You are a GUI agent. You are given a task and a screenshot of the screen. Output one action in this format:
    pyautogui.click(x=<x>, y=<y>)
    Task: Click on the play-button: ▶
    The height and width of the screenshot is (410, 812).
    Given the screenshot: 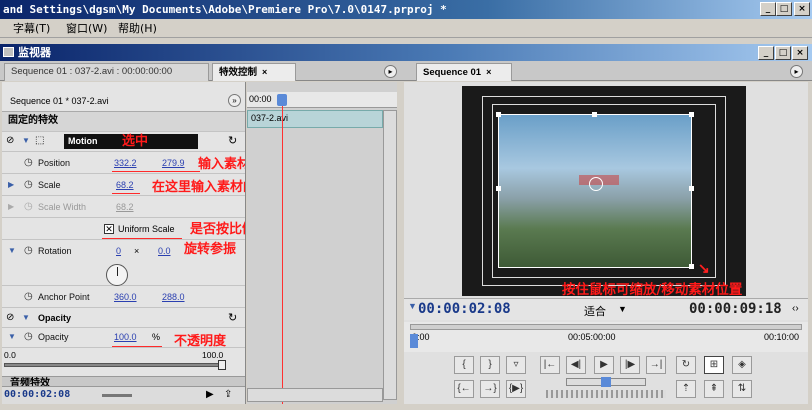 What is the action you would take?
    pyautogui.click(x=604, y=365)
    